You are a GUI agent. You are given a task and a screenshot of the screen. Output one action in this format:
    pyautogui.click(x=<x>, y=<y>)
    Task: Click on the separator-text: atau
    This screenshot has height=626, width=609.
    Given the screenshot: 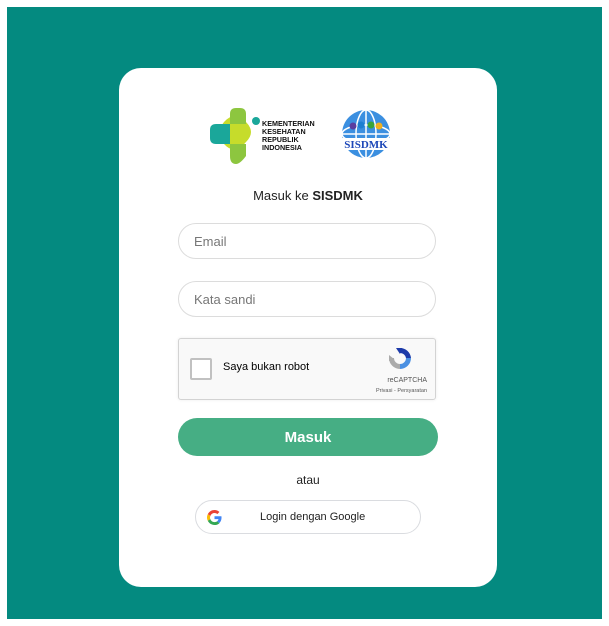 What is the action you would take?
    pyautogui.click(x=308, y=480)
    